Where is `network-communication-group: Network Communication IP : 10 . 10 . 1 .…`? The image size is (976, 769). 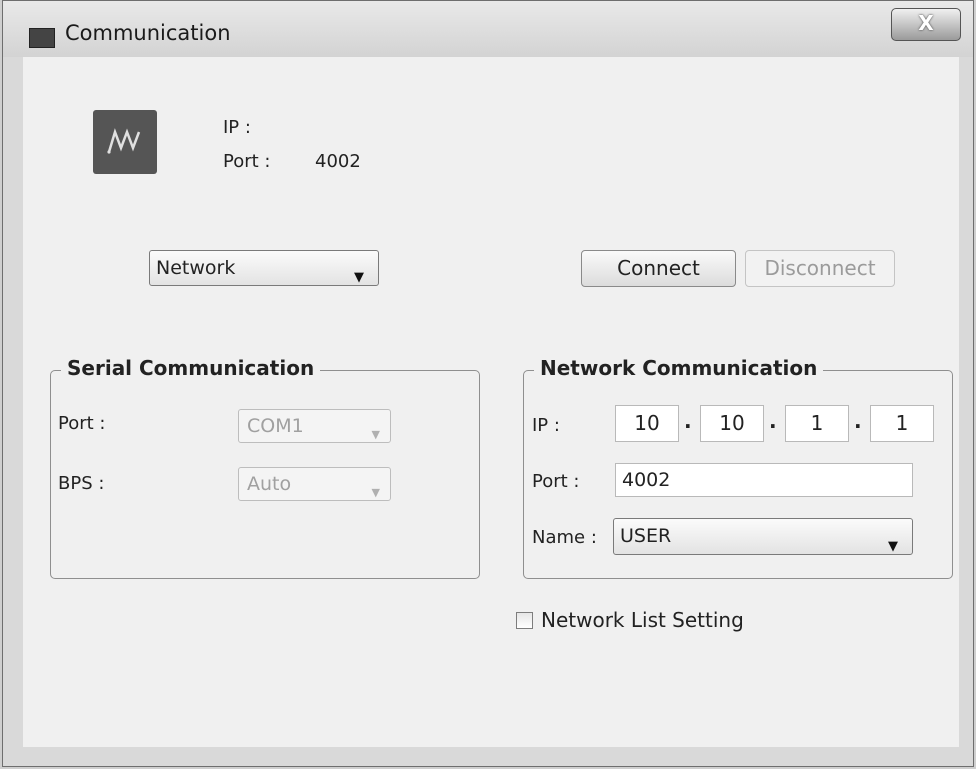 network-communication-group: Network Communication IP : 10 . 10 . 1 .… is located at coordinates (738, 467).